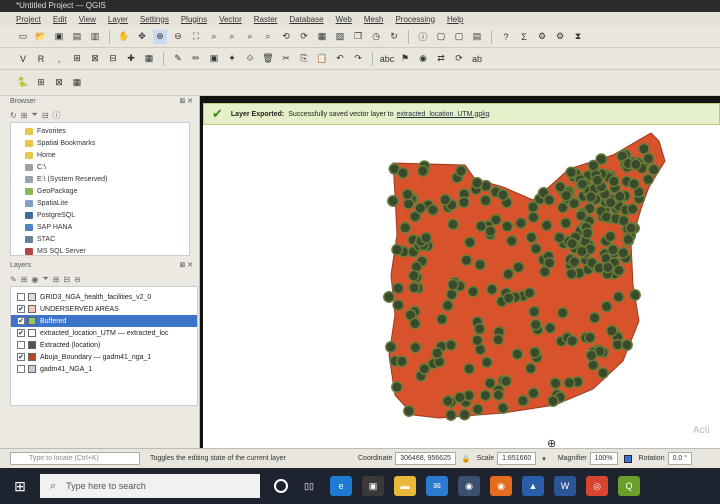  Describe the element at coordinates (501, 486) in the screenshot. I see `firefox-icon: ◉` at that location.